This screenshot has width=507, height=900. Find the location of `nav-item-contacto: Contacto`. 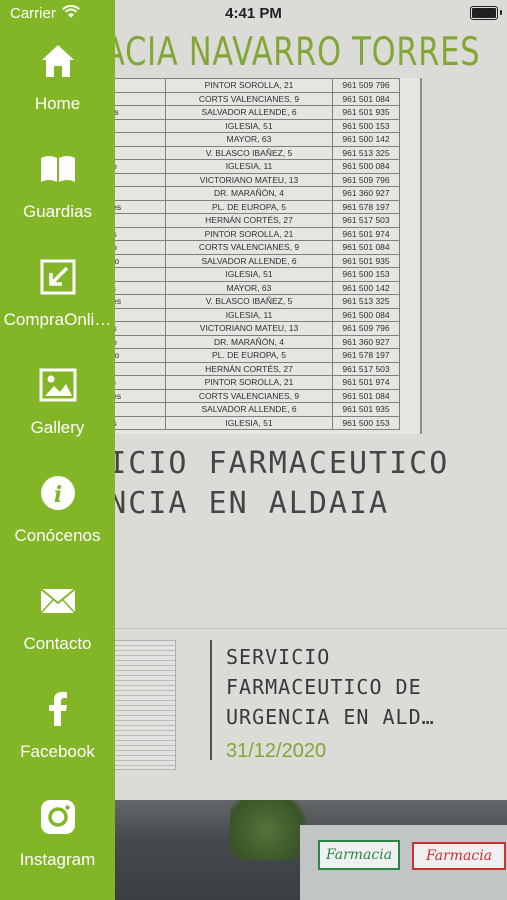

nav-item-contacto: Contacto is located at coordinates (57, 596).